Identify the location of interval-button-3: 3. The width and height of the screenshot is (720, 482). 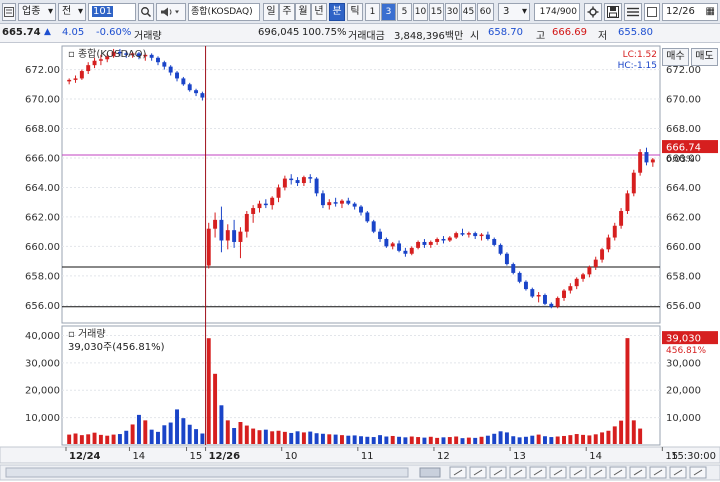
(388, 12).